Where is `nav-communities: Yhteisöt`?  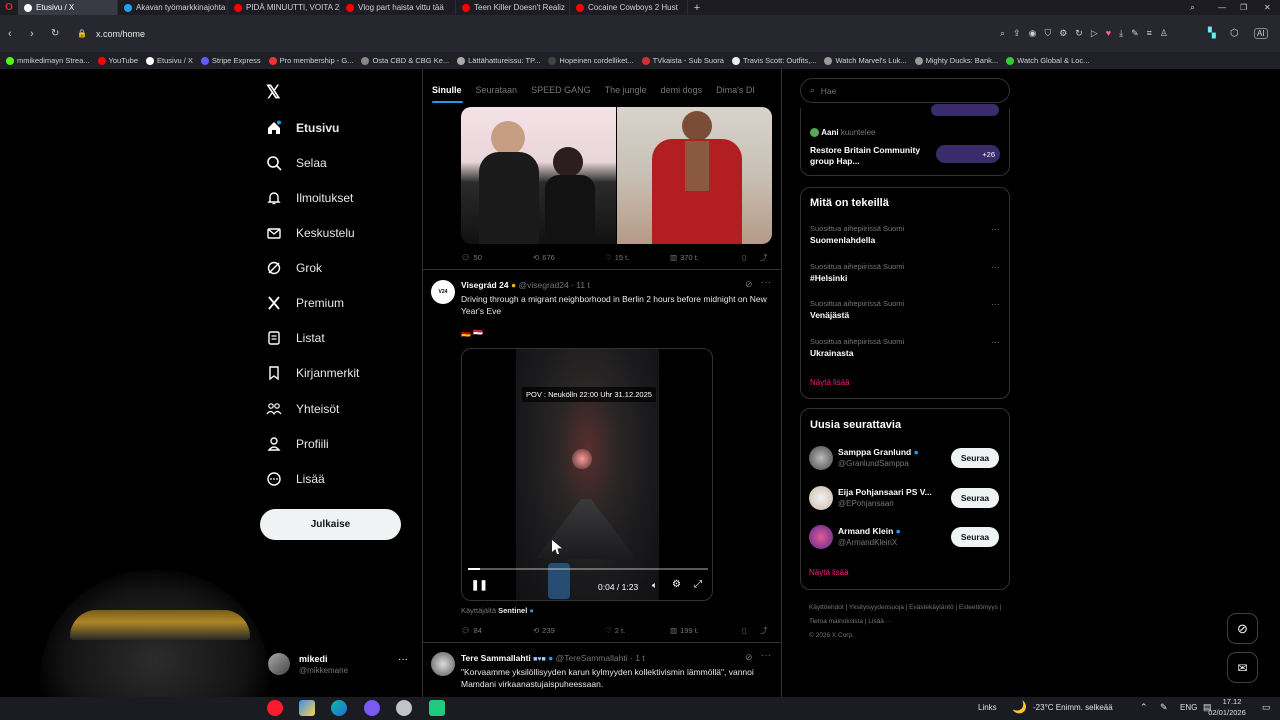 nav-communities: Yhteisöt is located at coordinates (302, 409).